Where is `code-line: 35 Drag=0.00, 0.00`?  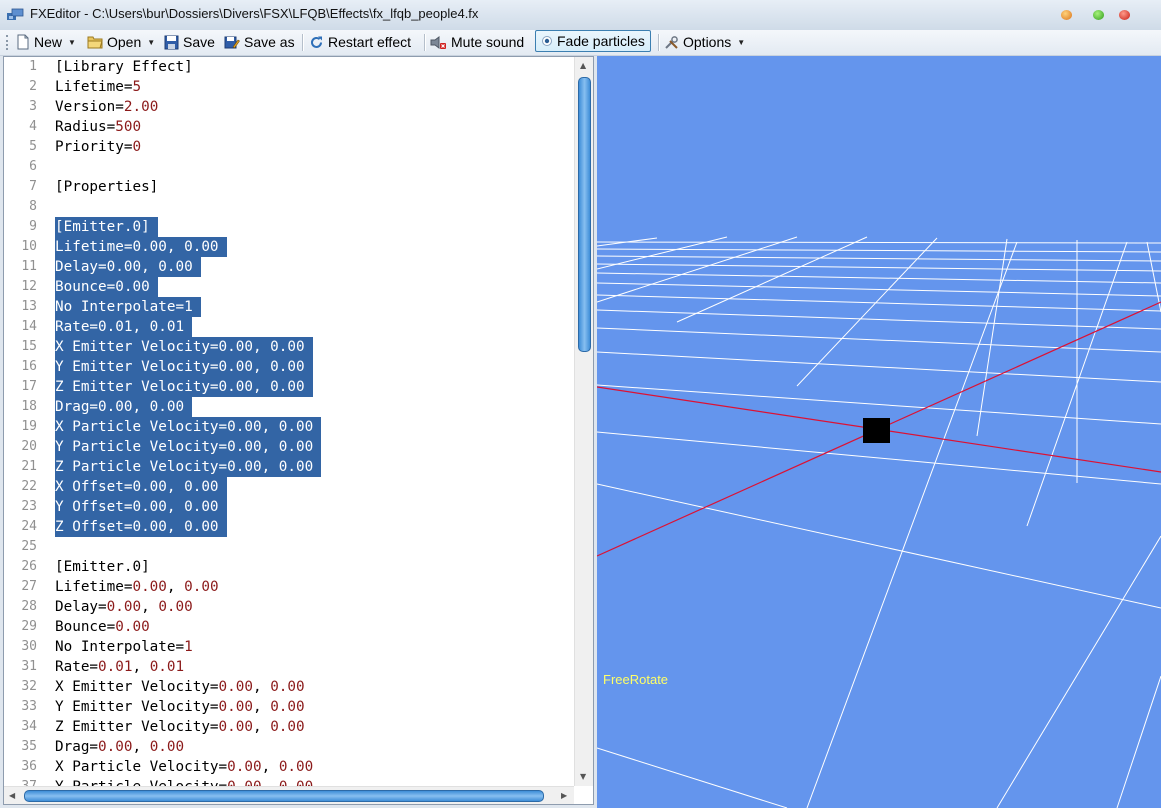 code-line: 35 Drag=0.00, 0.00 is located at coordinates (289, 747).